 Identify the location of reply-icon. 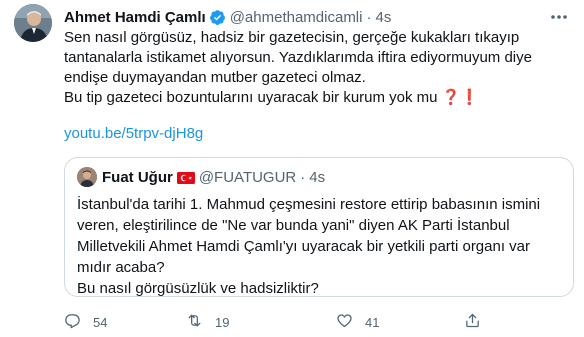
(72, 322).